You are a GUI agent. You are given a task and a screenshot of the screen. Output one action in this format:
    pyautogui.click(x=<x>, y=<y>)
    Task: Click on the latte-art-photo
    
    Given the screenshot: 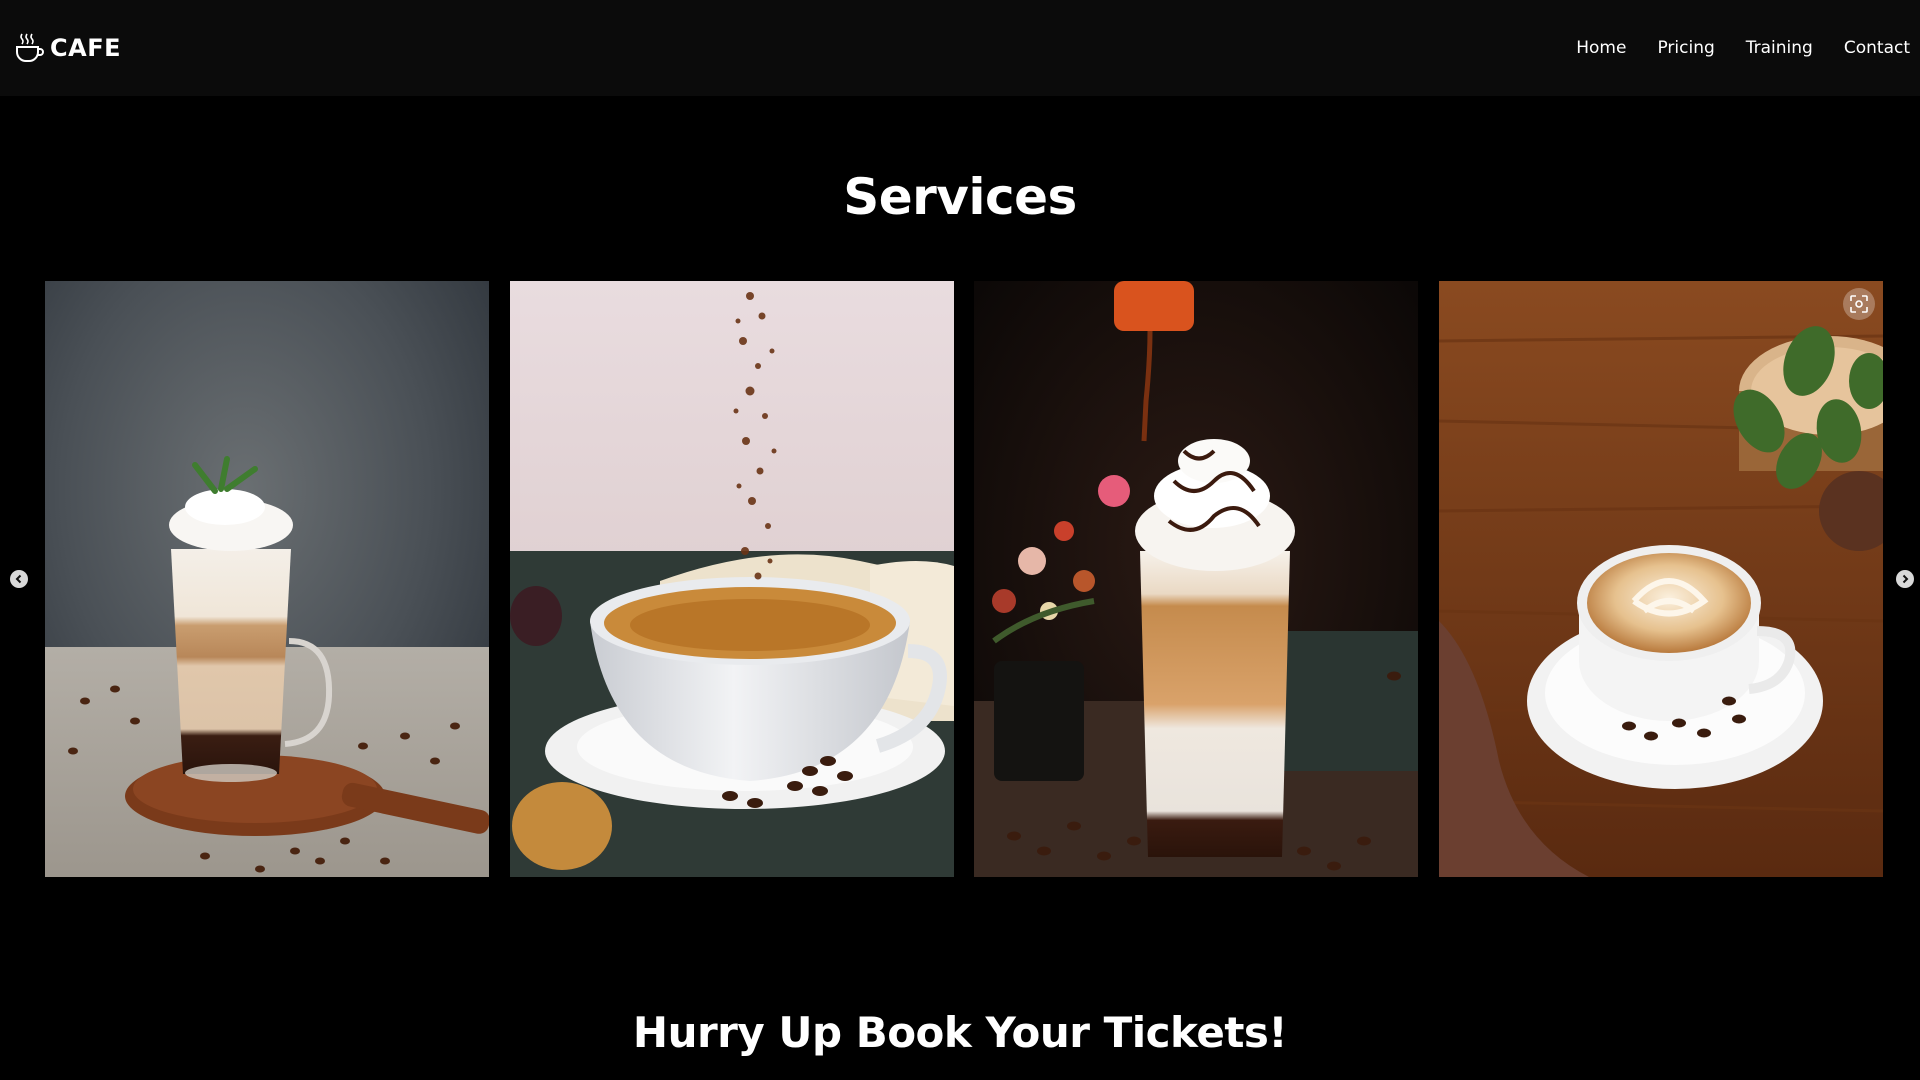 What is the action you would take?
    pyautogui.click(x=1661, y=579)
    